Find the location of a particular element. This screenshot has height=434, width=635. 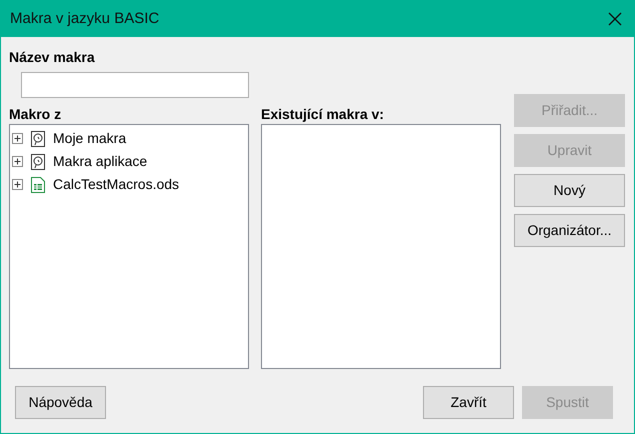

window-title: Makra v jazyku BASIC is located at coordinates (85, 18).